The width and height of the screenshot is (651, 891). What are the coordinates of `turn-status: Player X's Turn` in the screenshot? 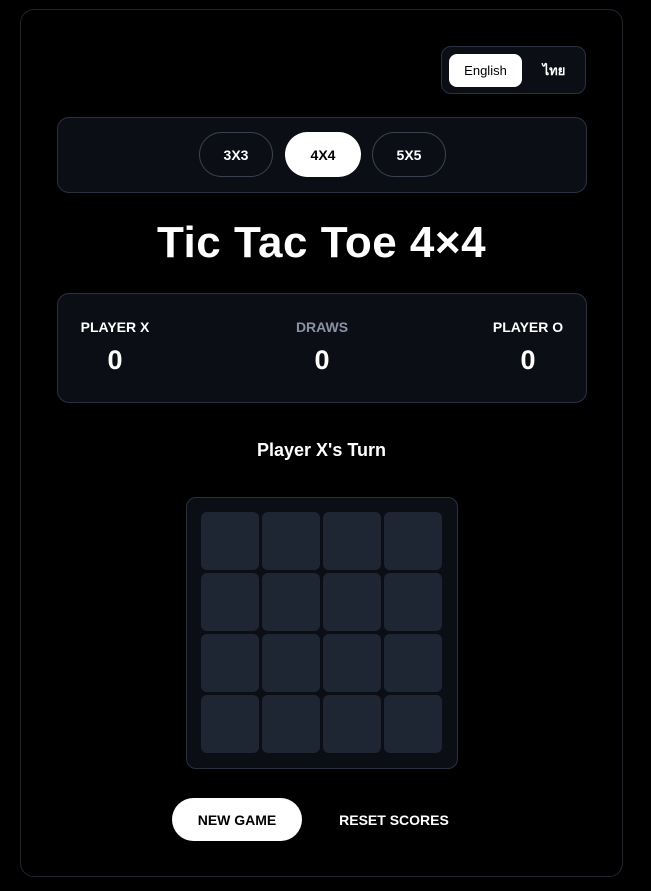 It's located at (321, 450).